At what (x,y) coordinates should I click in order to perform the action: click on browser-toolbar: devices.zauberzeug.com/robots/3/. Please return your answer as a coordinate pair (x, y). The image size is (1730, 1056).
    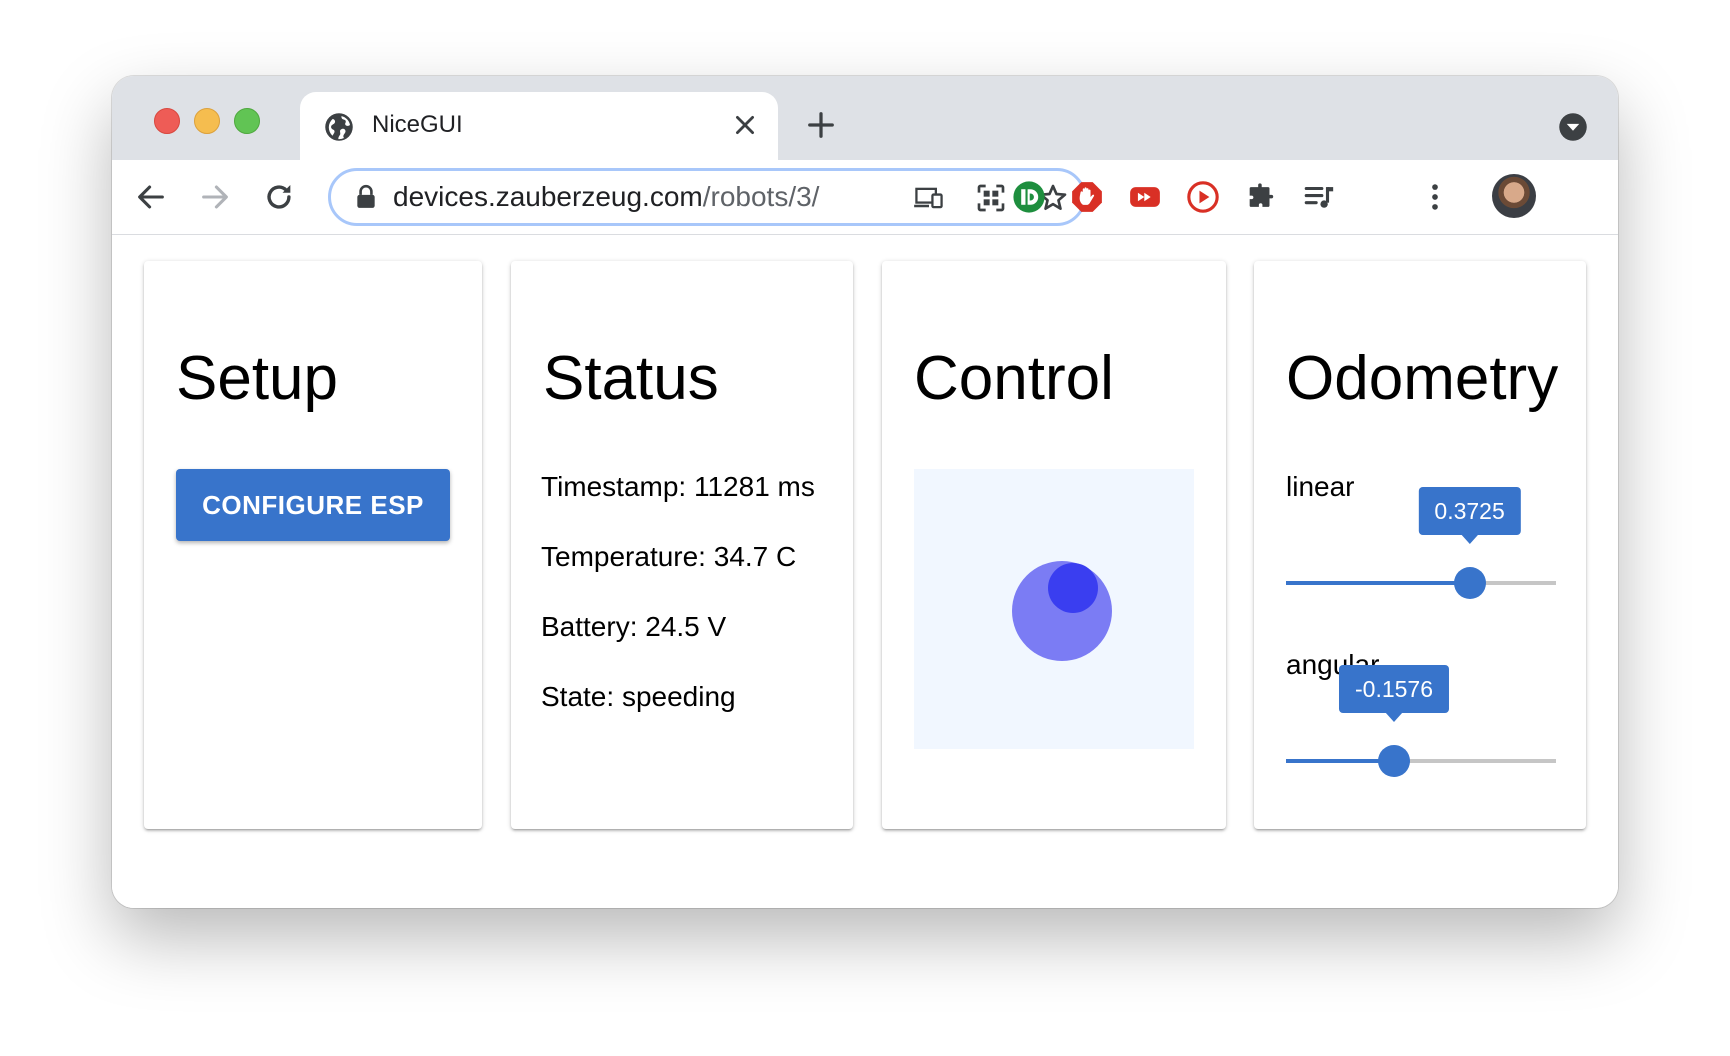
    Looking at the image, I should click on (865, 197).